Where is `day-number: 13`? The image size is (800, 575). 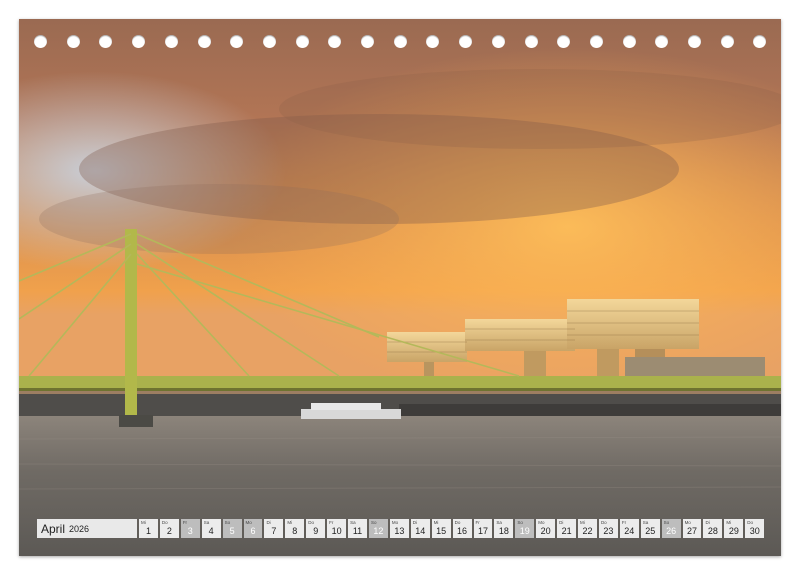
day-number: 13 is located at coordinates (399, 531).